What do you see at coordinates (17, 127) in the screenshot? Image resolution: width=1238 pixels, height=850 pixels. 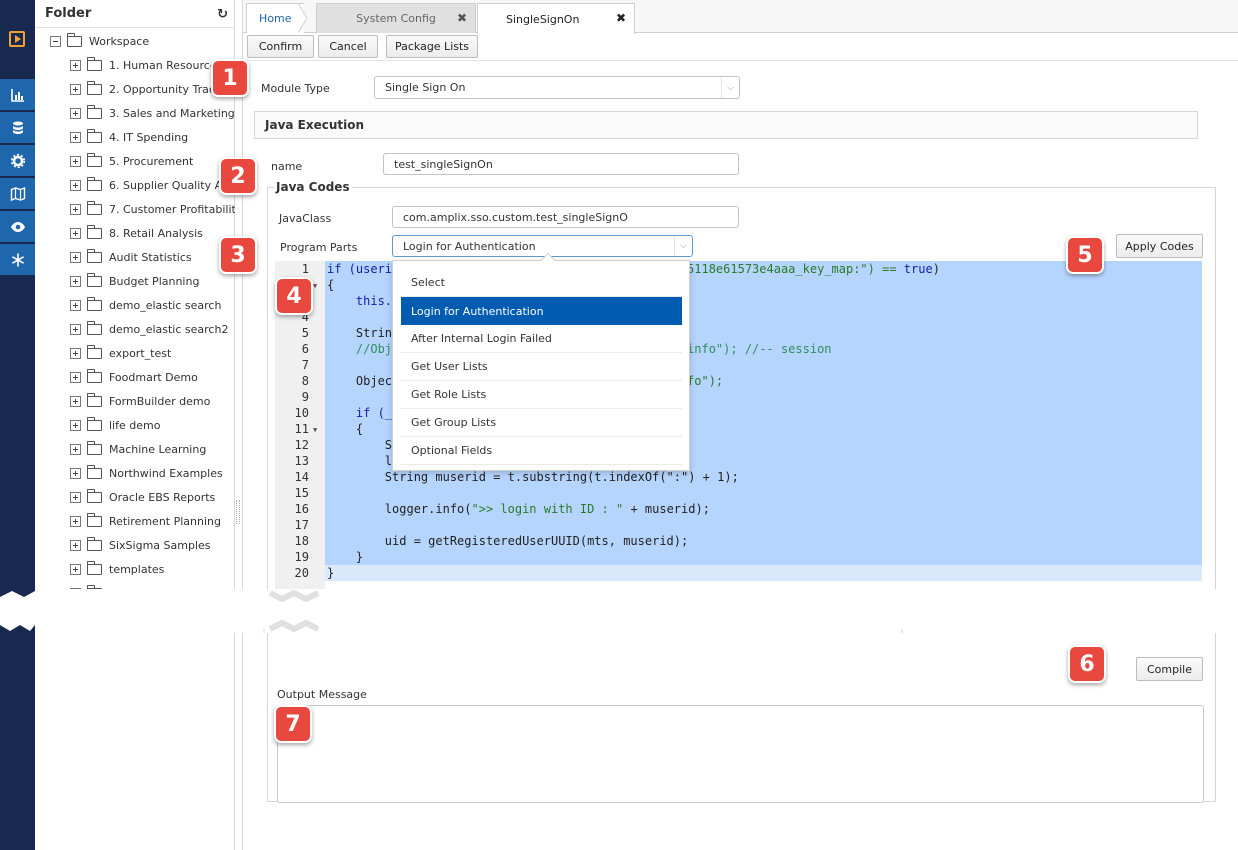 I see `database-icon` at bounding box center [17, 127].